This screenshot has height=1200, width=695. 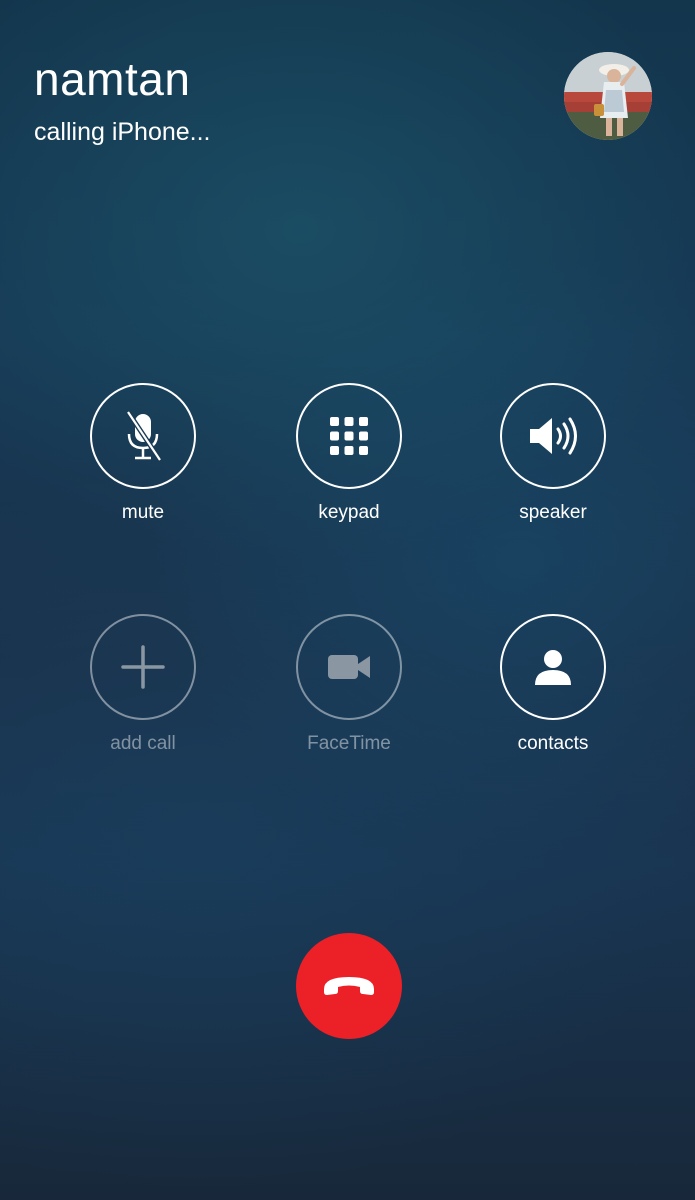 I want to click on speaker-icon, so click(x=553, y=436).